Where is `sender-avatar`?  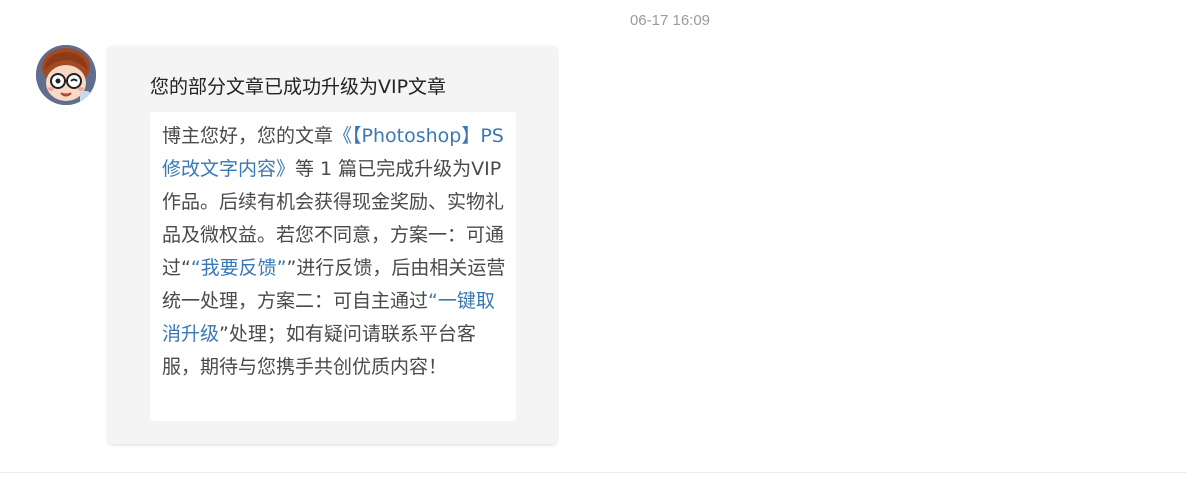 sender-avatar is located at coordinates (66, 75).